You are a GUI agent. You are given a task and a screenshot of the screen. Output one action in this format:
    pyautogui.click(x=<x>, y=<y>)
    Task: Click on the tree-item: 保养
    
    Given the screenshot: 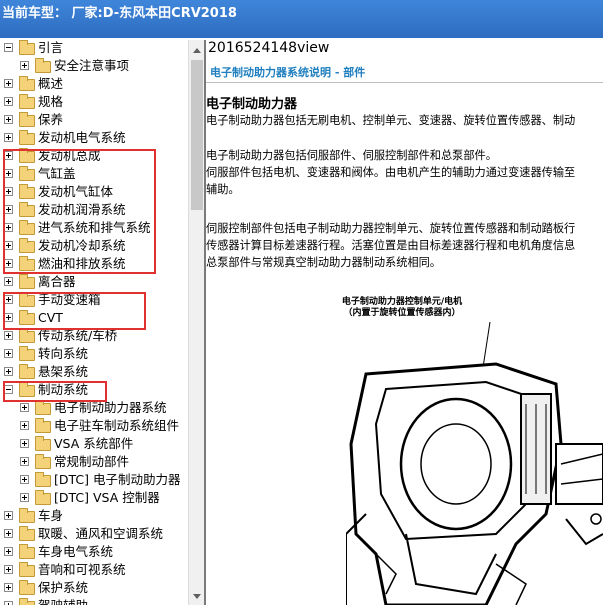 What is the action you would take?
    pyautogui.click(x=94, y=120)
    